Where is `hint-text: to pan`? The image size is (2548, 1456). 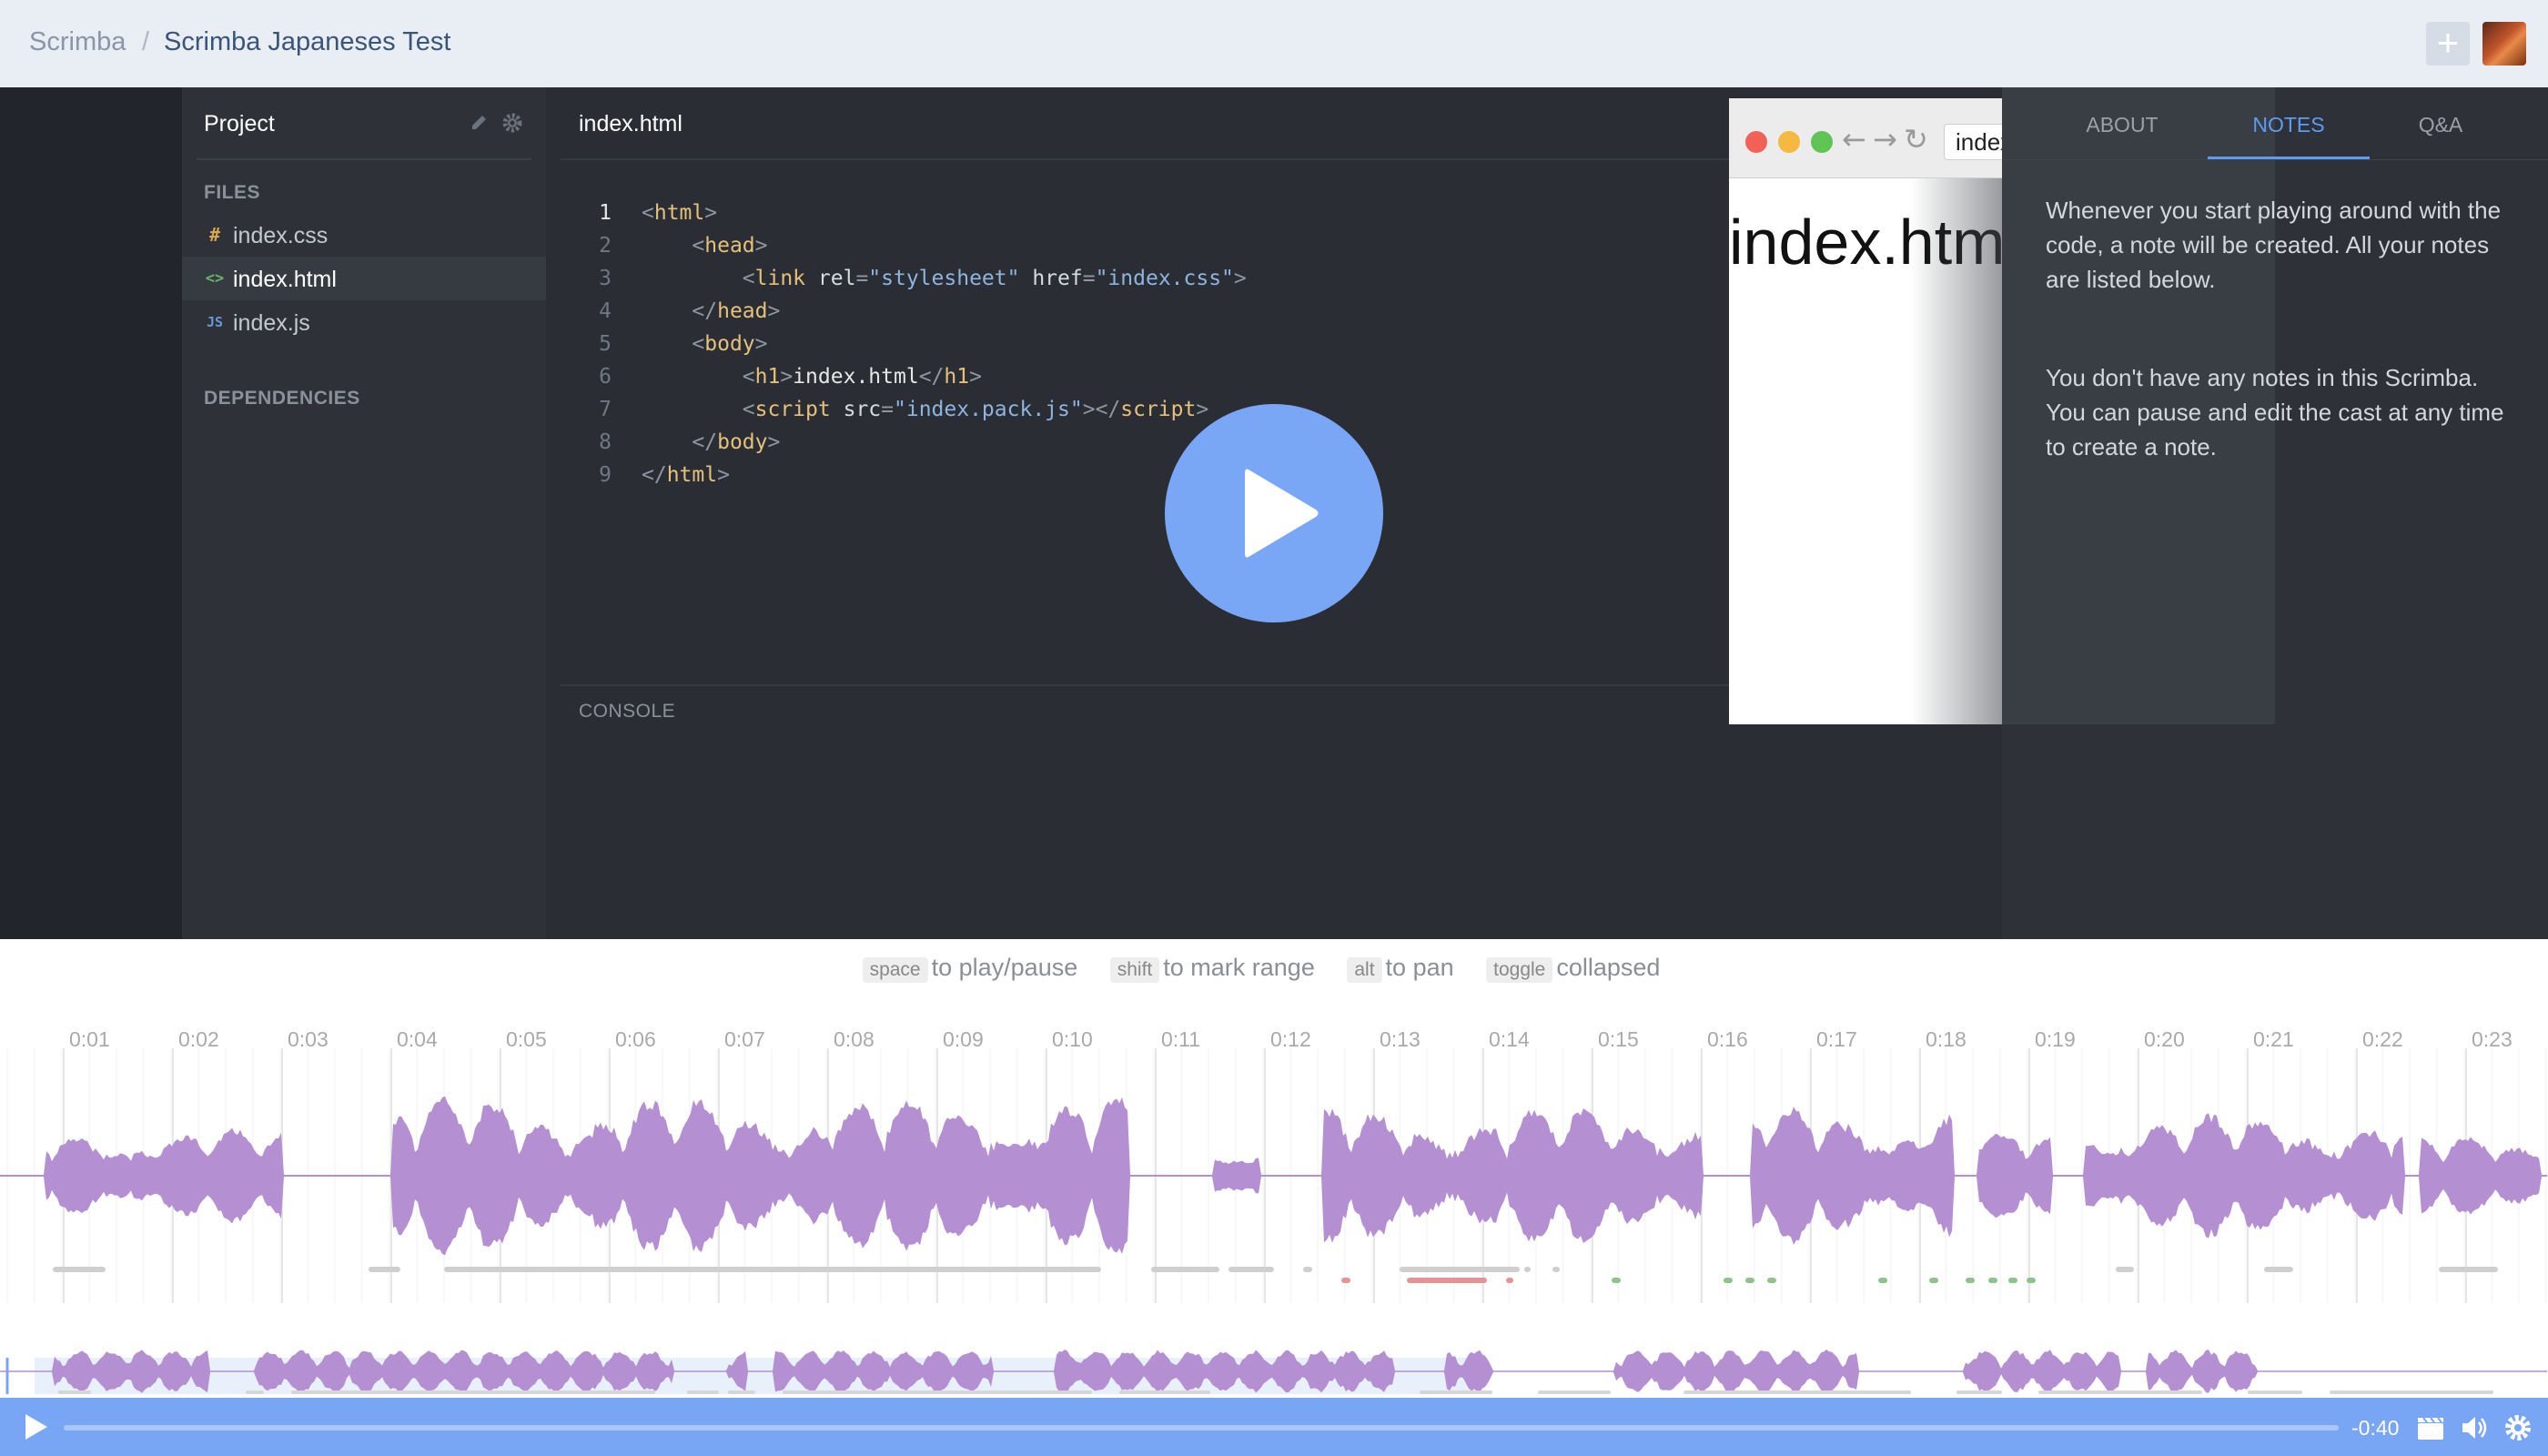
hint-text: to pan is located at coordinates (1420, 967).